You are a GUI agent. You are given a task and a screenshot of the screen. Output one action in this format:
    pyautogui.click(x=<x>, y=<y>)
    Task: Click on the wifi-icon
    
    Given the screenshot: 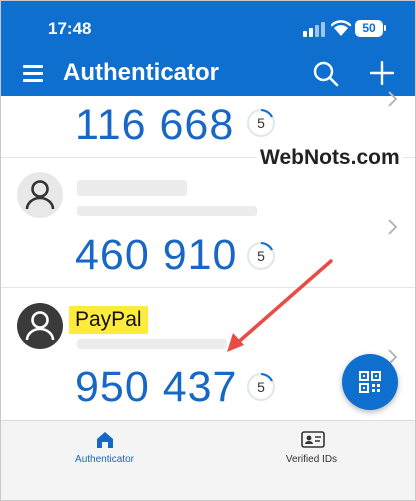 What is the action you would take?
    pyautogui.click(x=341, y=28)
    